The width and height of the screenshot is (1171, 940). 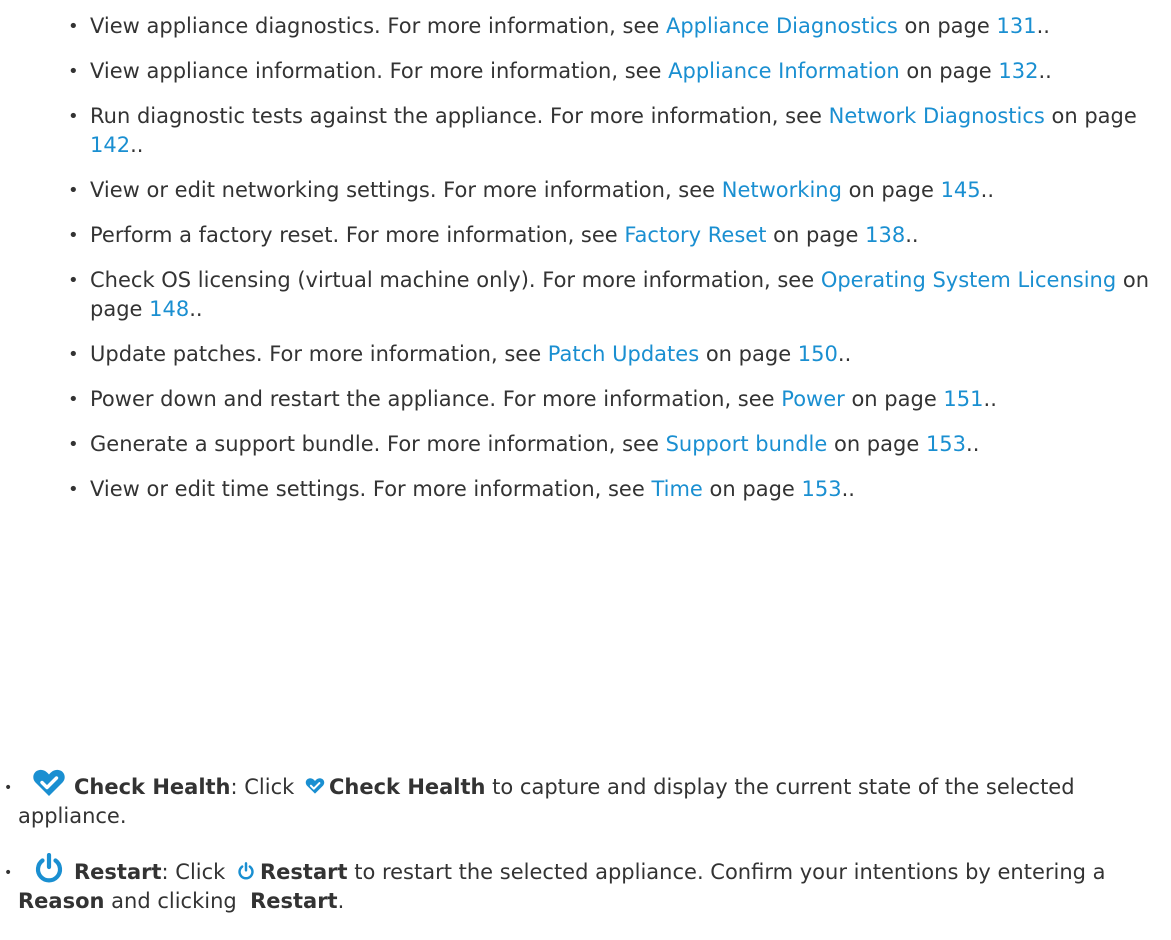 I want to click on link-power: Power, so click(x=813, y=399).